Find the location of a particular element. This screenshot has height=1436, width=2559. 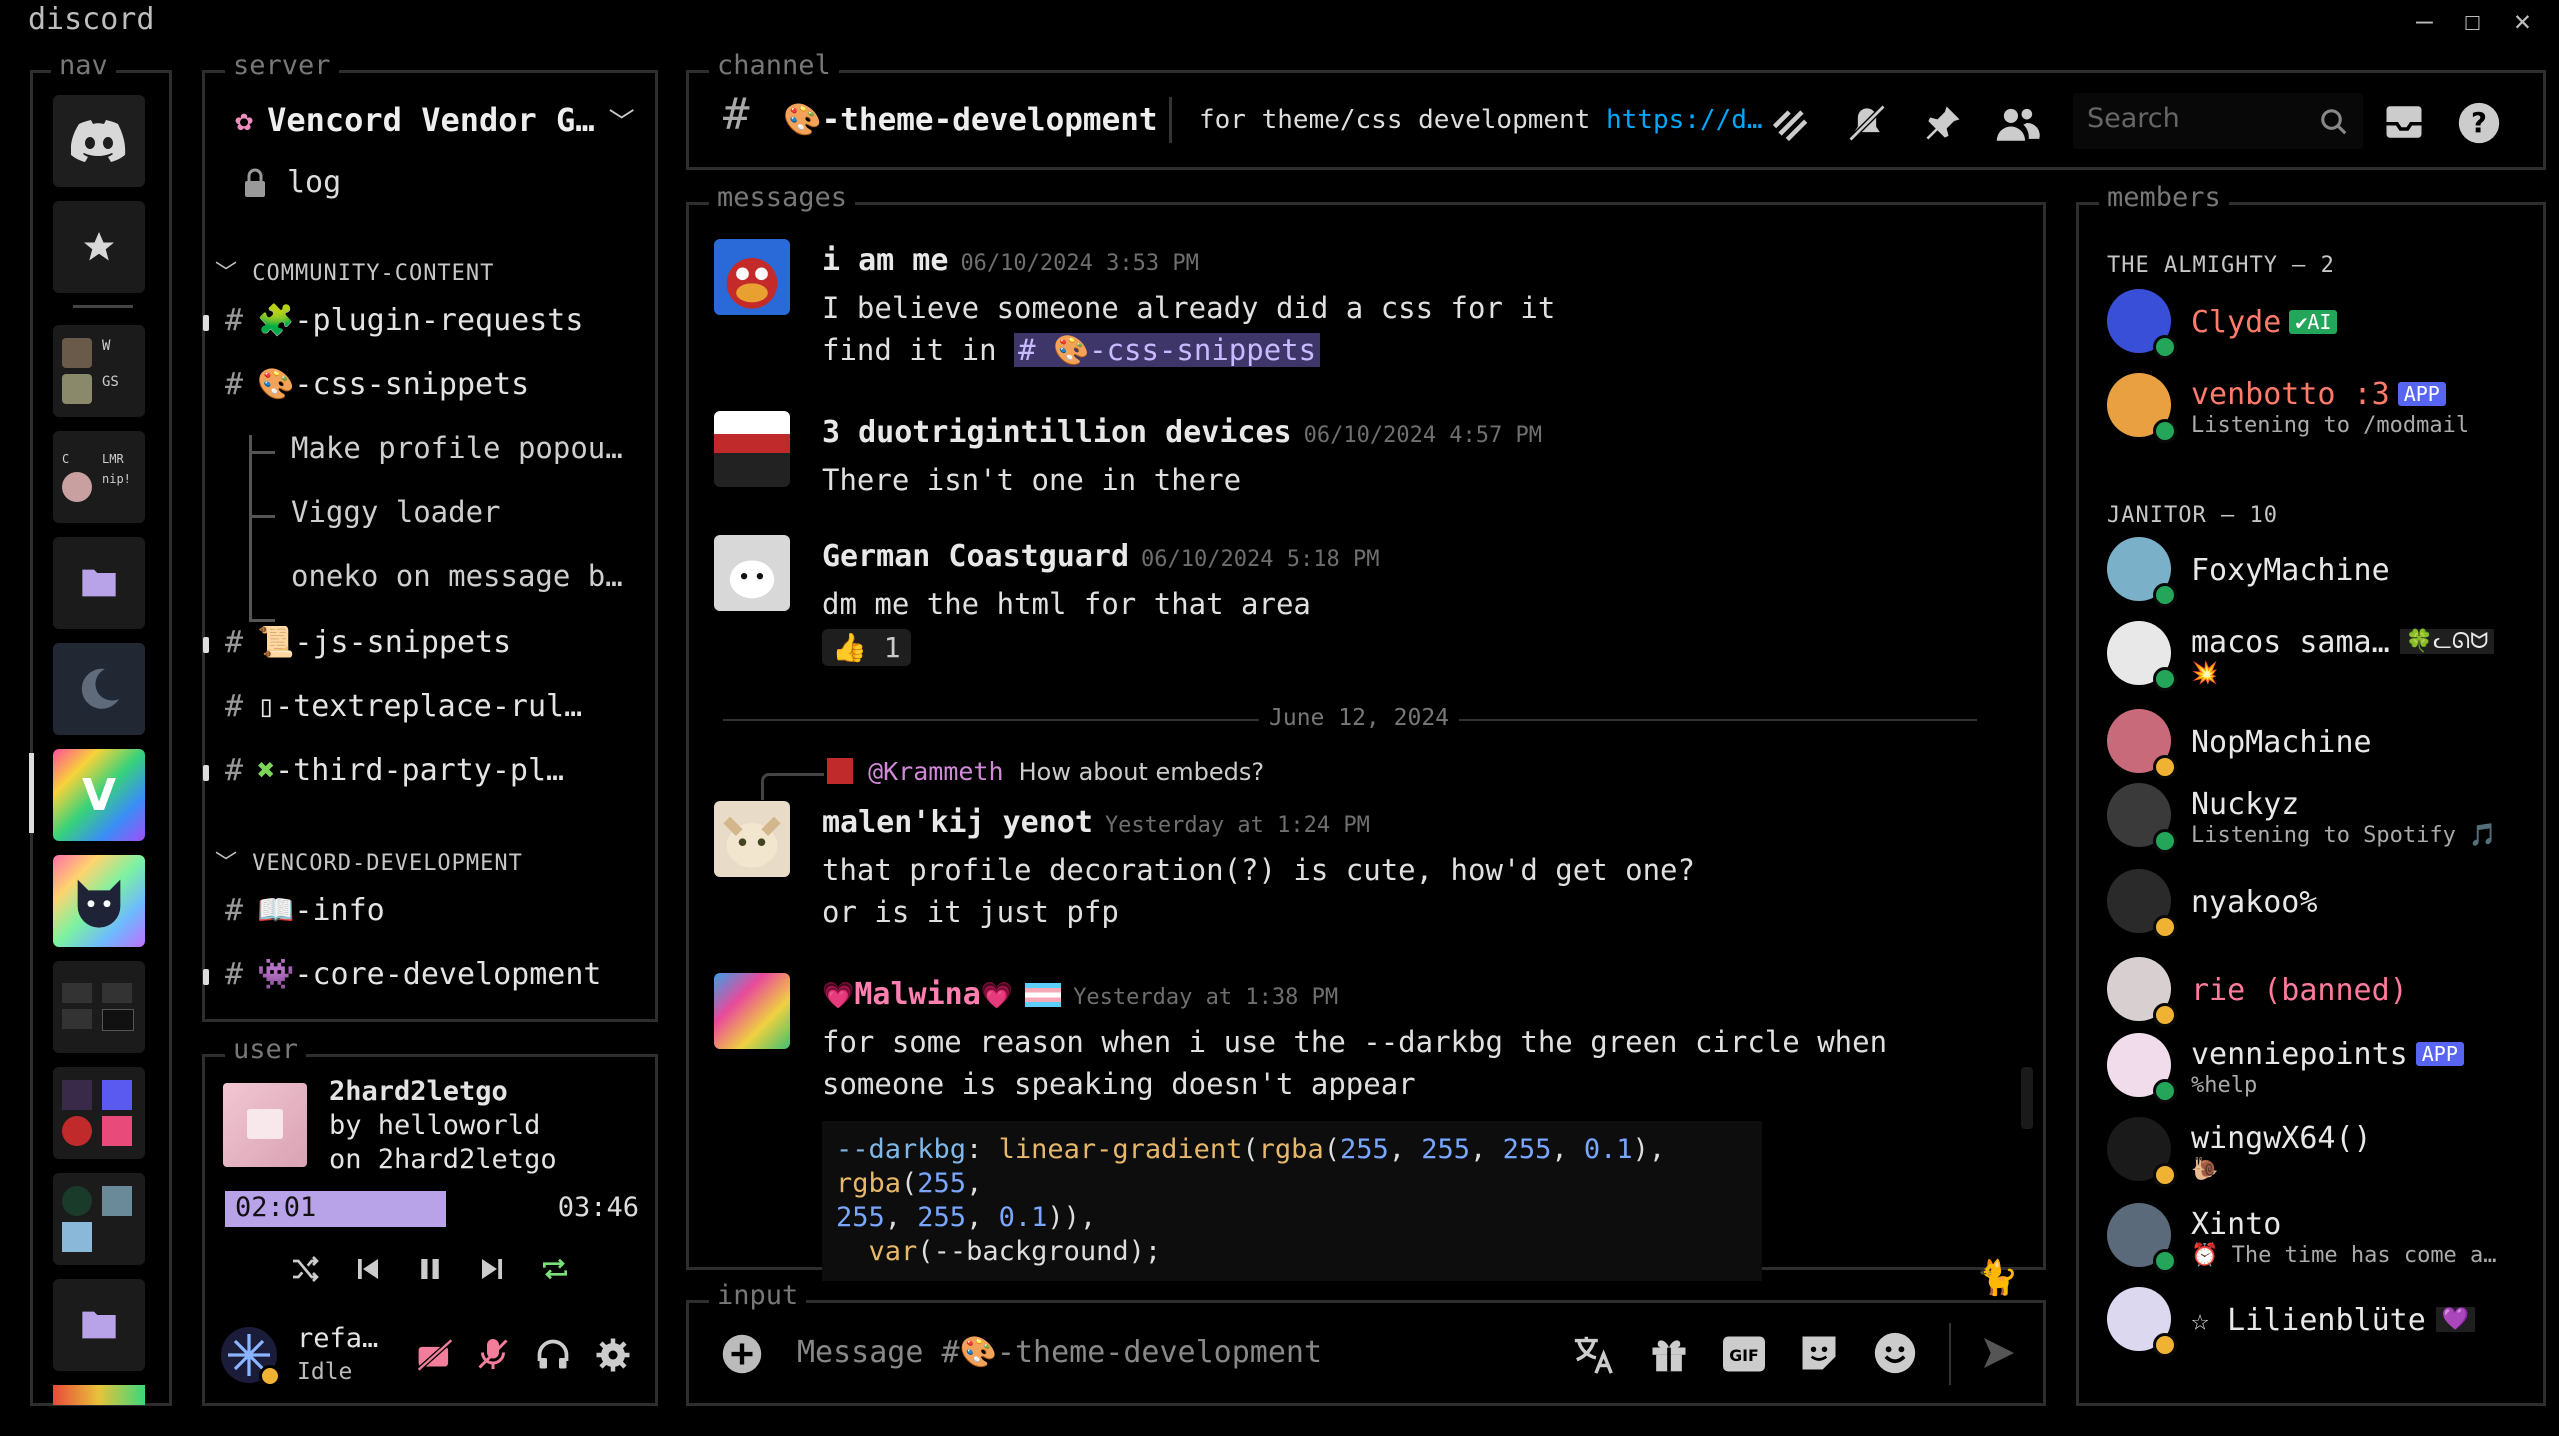

notification-muted-icon is located at coordinates (1867, 123).